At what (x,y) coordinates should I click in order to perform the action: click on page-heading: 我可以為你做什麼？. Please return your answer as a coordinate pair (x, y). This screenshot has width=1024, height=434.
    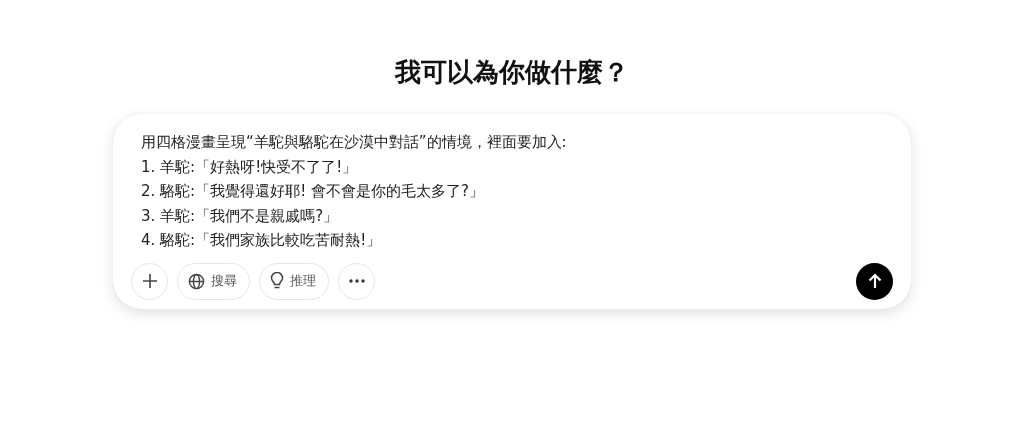
    Looking at the image, I should click on (512, 72).